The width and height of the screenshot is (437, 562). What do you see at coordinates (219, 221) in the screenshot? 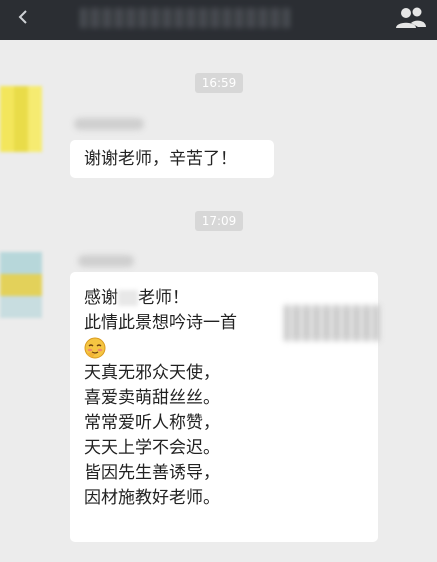
I see `timestamp: 17:09` at bounding box center [219, 221].